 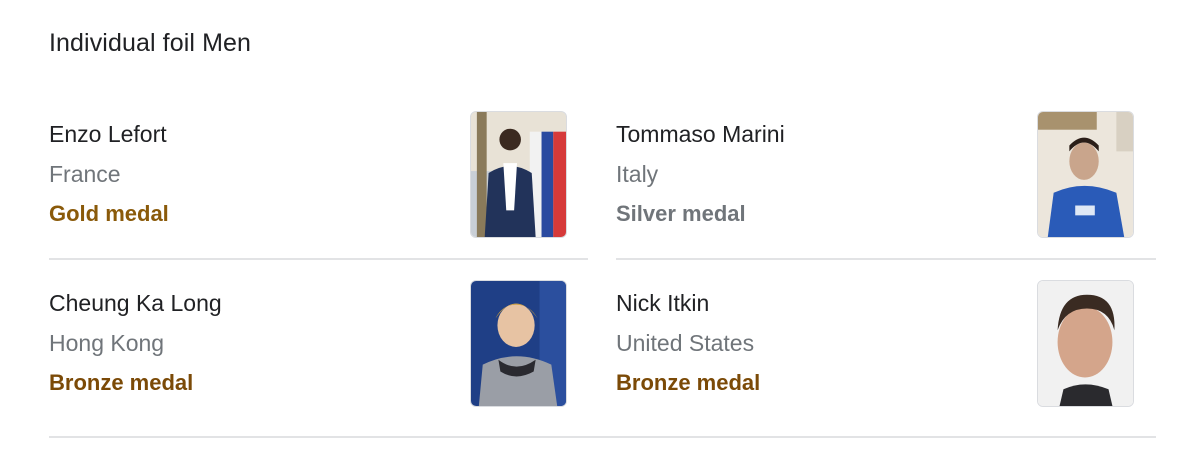 What do you see at coordinates (700, 134) in the screenshot?
I see `athlete-name: Tommaso Marini` at bounding box center [700, 134].